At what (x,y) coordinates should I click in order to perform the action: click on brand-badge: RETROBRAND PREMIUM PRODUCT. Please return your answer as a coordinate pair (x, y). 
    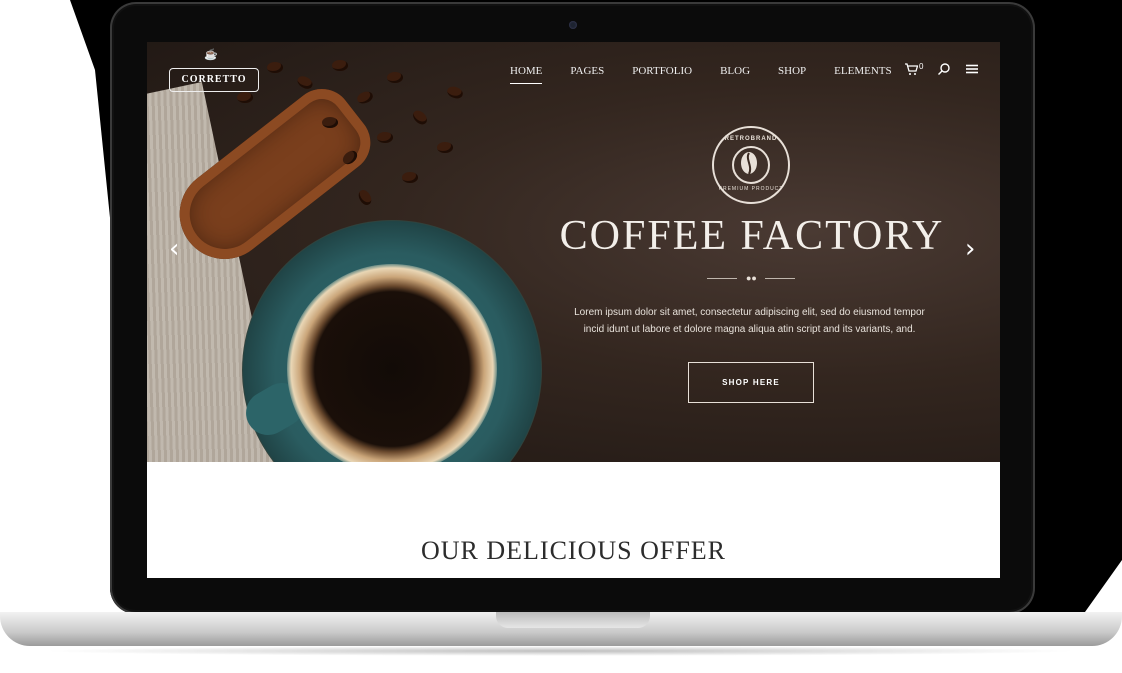
    Looking at the image, I should click on (751, 165).